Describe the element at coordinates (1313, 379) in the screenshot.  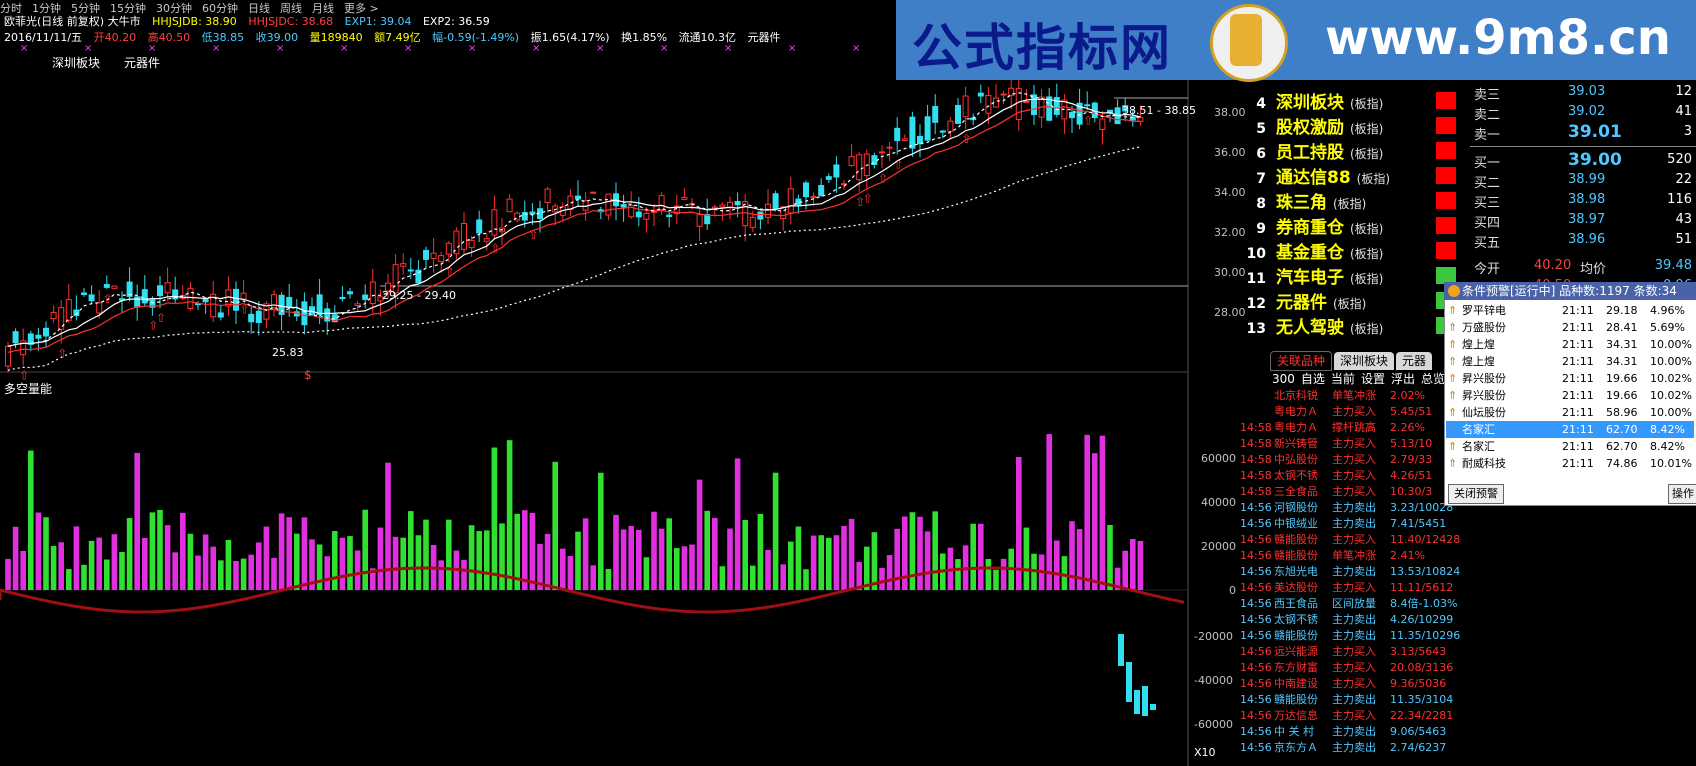
I see `toolbar-item: 自选` at that location.